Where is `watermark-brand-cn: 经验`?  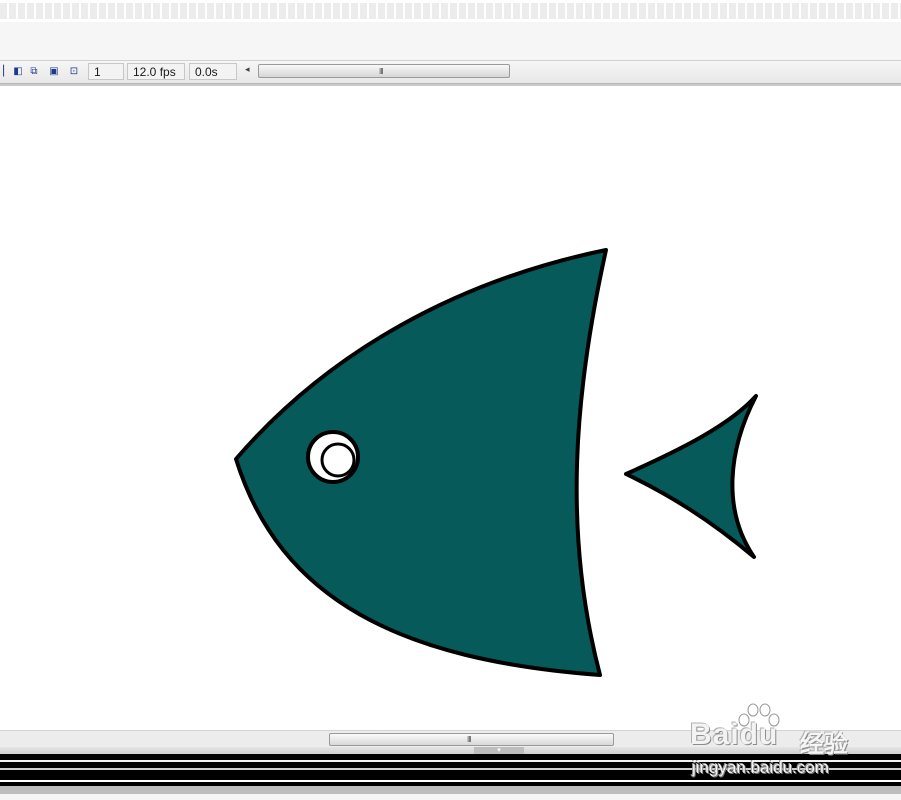 watermark-brand-cn: 经验 is located at coordinates (824, 744).